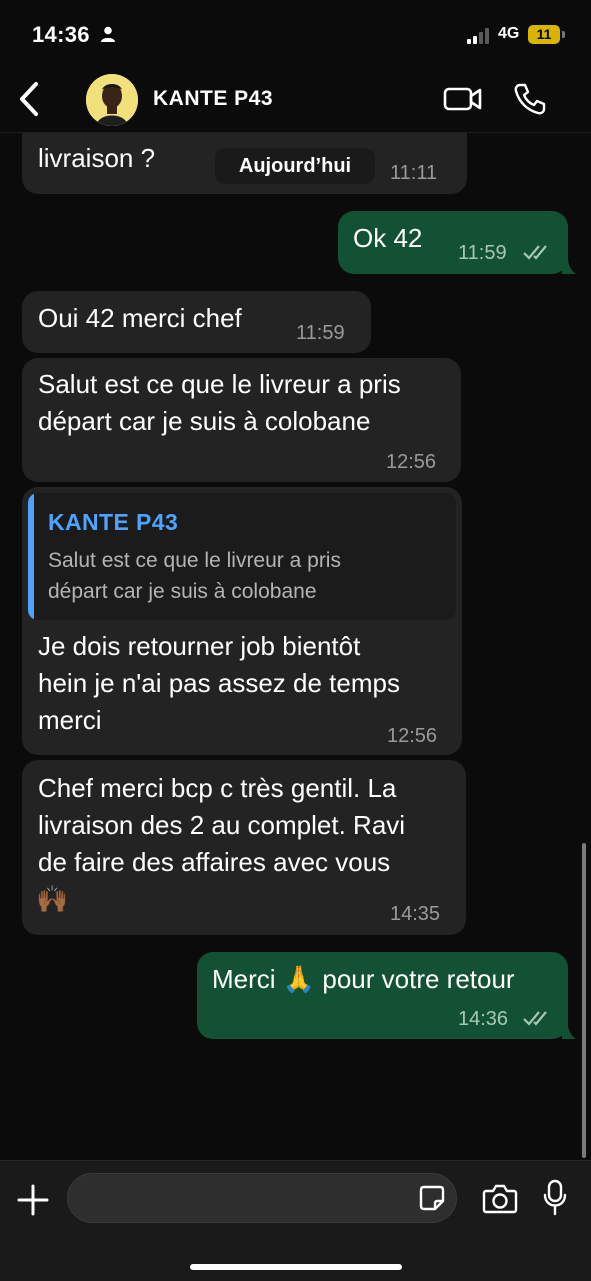 The image size is (591, 1281). I want to click on battery-level: 11, so click(544, 34).